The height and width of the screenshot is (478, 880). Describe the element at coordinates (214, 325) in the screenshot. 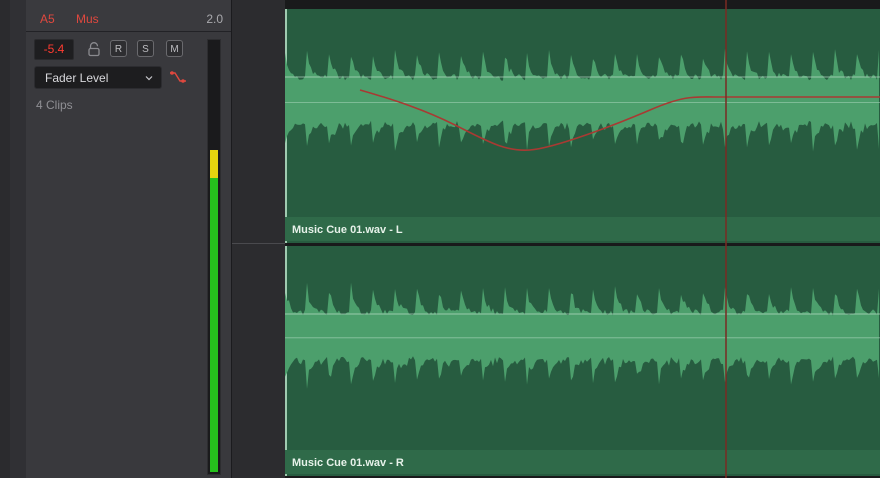

I see `level-meter-fill` at that location.